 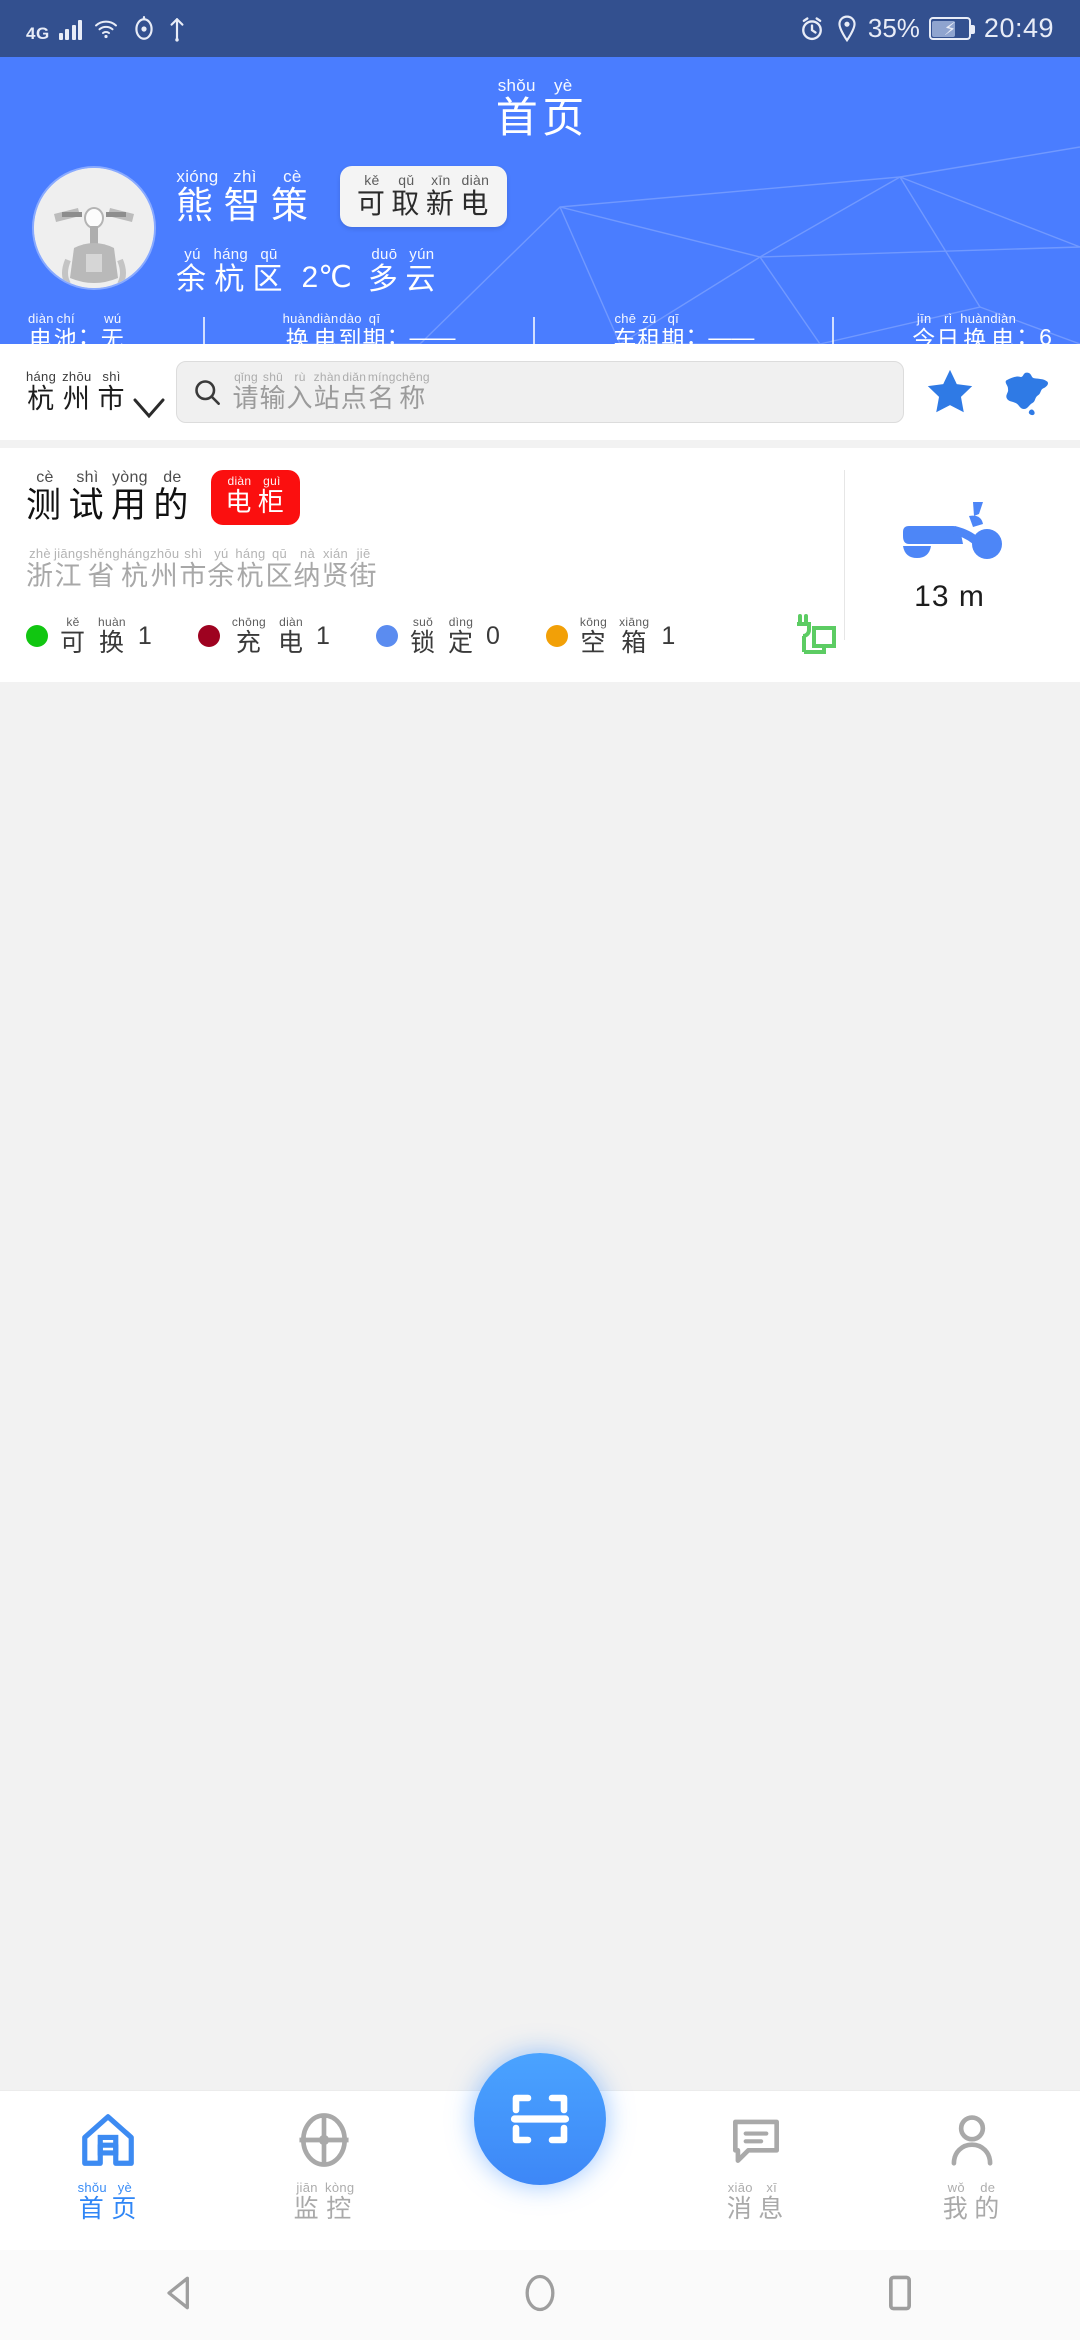 I want to click on city-char-2: zhōu 州, so click(x=77, y=392).